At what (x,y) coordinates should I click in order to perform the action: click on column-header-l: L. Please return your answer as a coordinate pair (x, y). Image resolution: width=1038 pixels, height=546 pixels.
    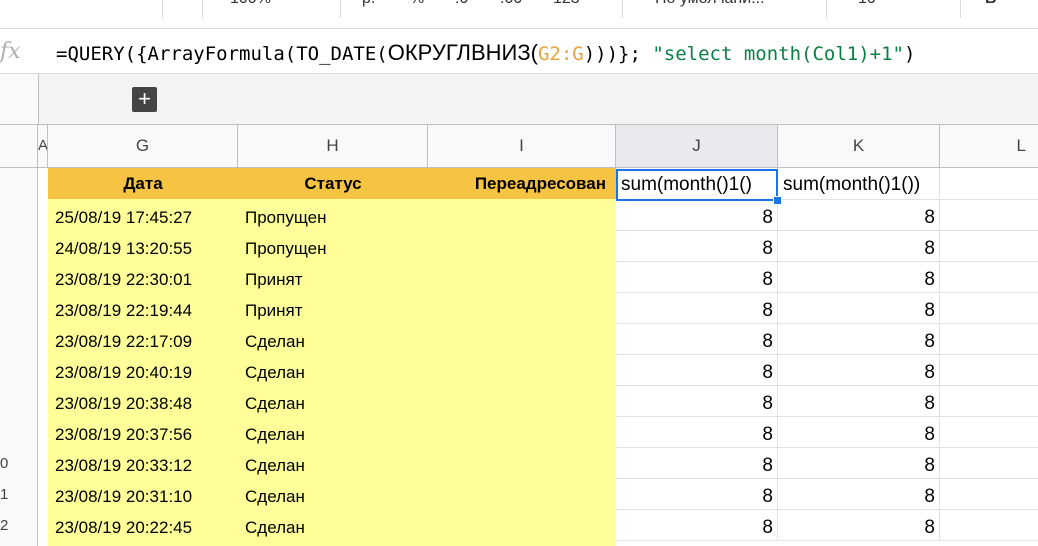
    Looking at the image, I should click on (989, 146).